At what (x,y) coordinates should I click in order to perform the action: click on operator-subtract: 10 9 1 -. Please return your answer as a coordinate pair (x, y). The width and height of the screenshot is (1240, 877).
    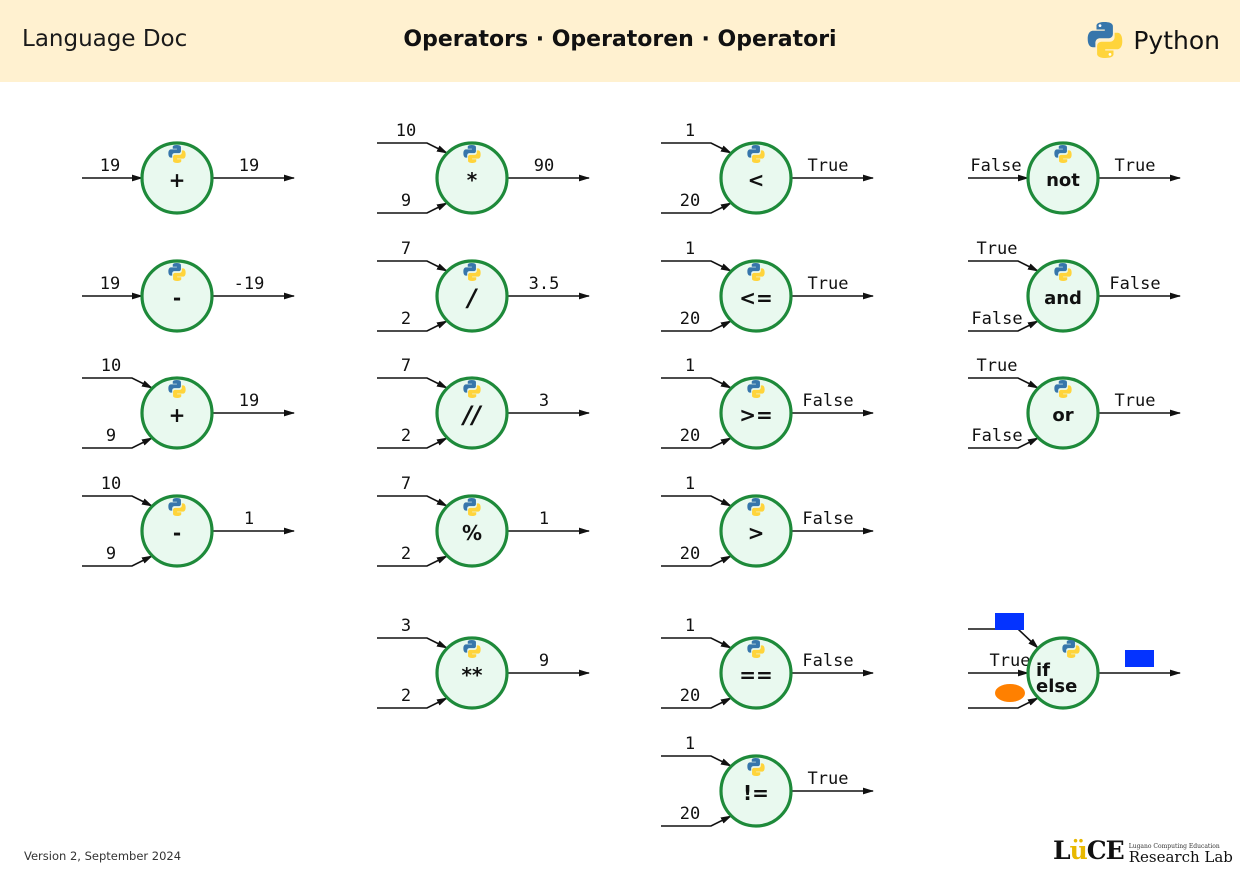
    Looking at the image, I should click on (189, 521).